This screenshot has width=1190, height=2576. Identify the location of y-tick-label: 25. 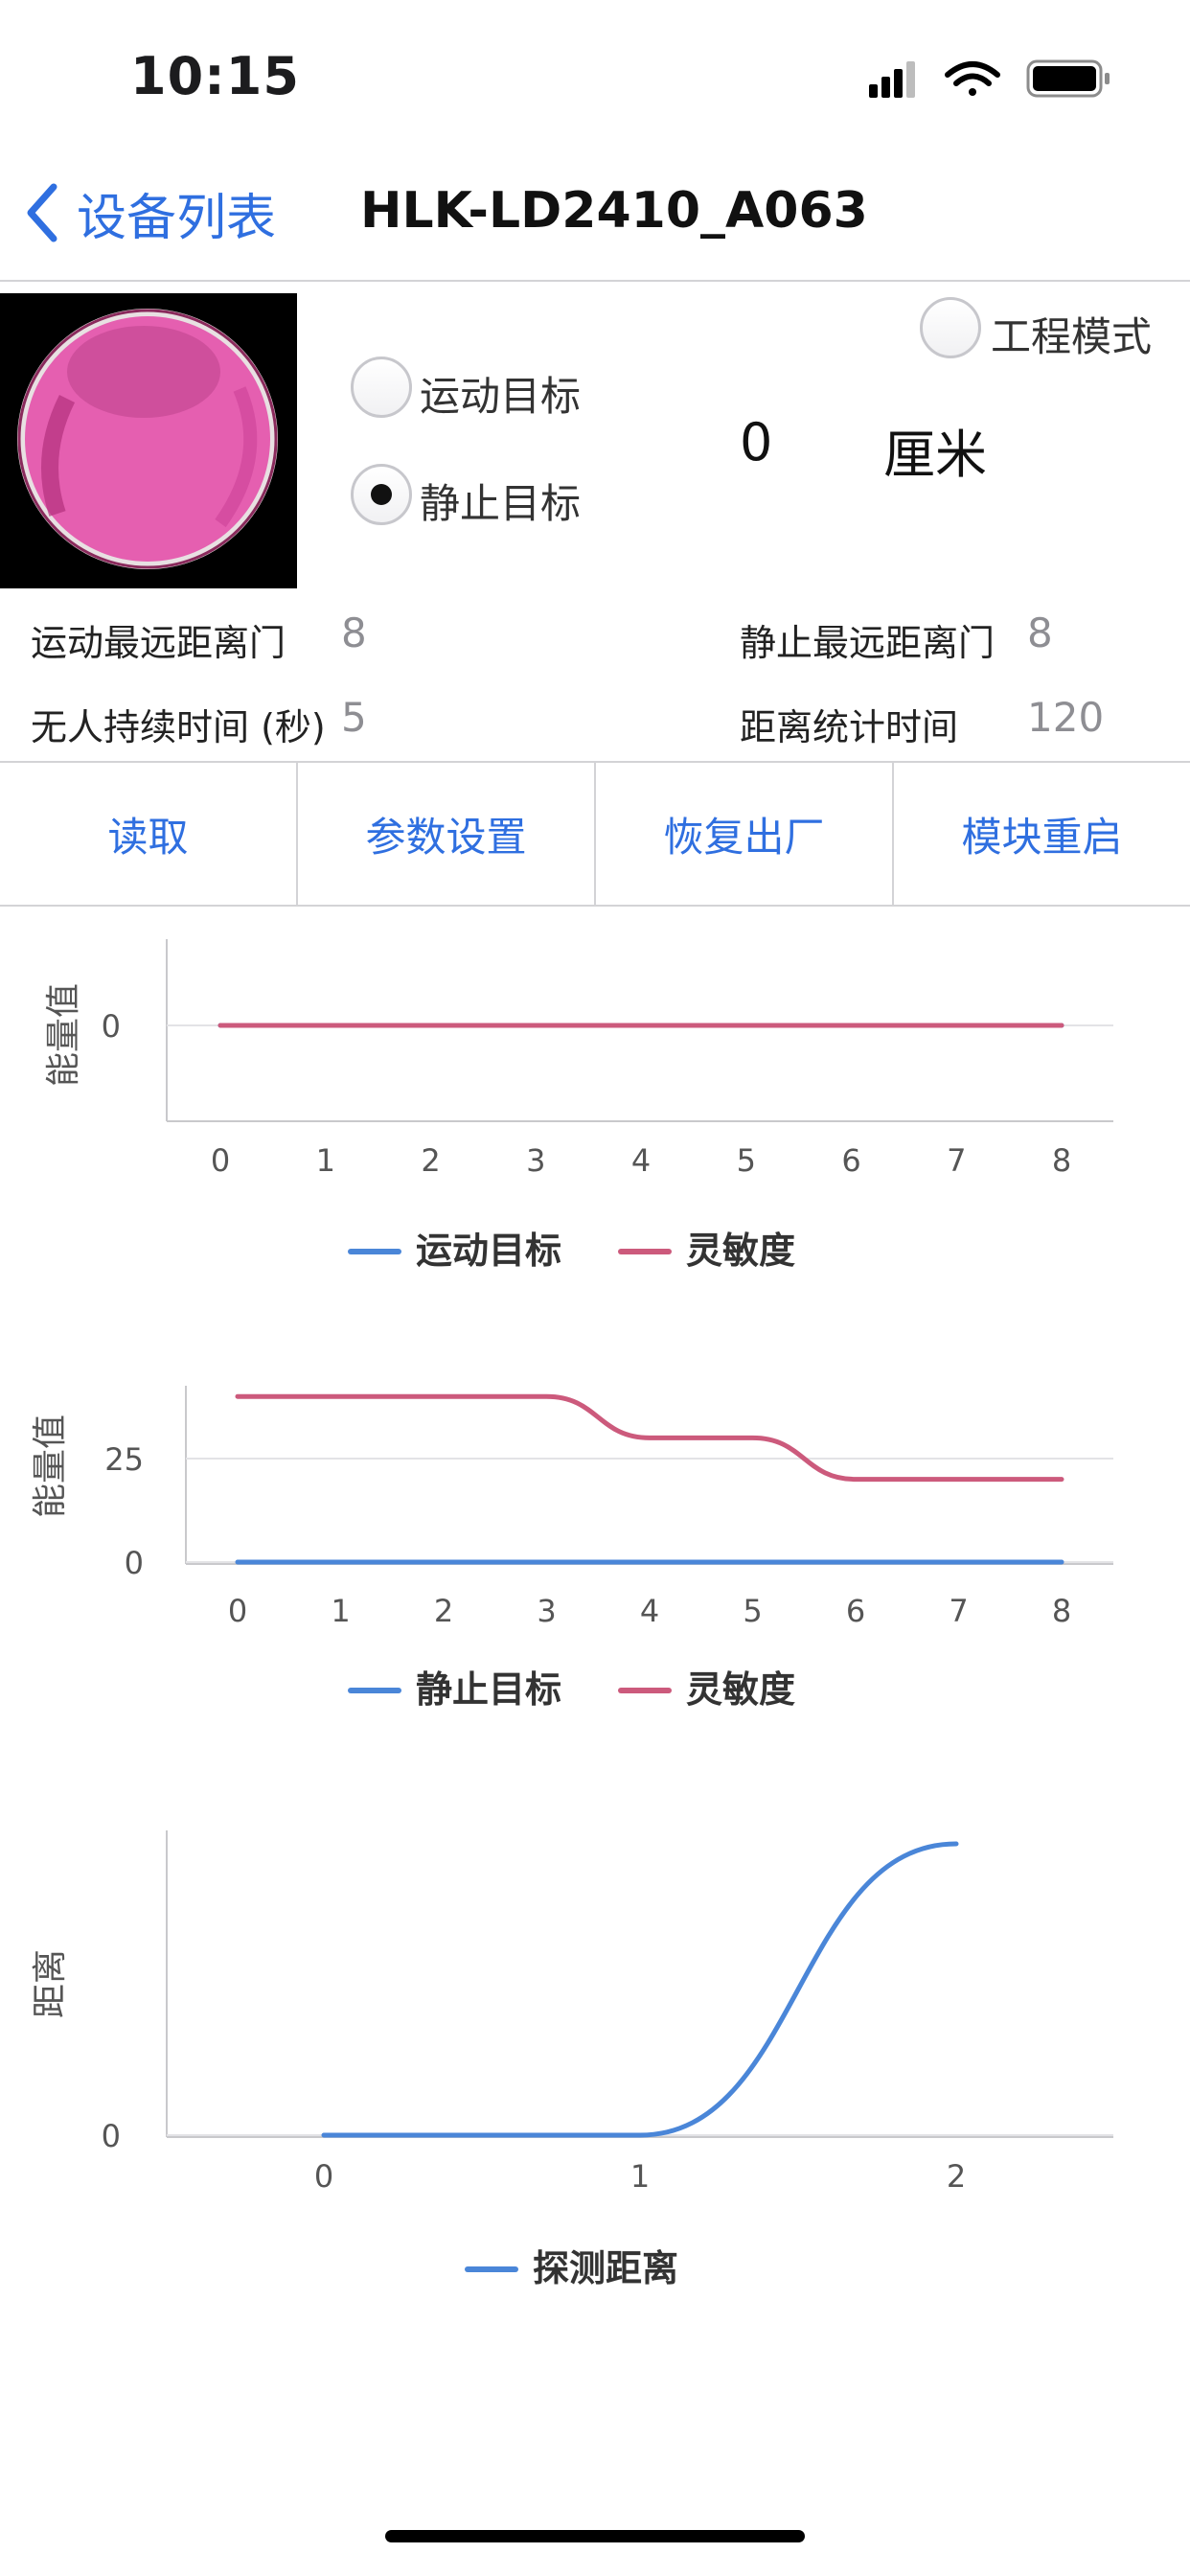
(124, 1459).